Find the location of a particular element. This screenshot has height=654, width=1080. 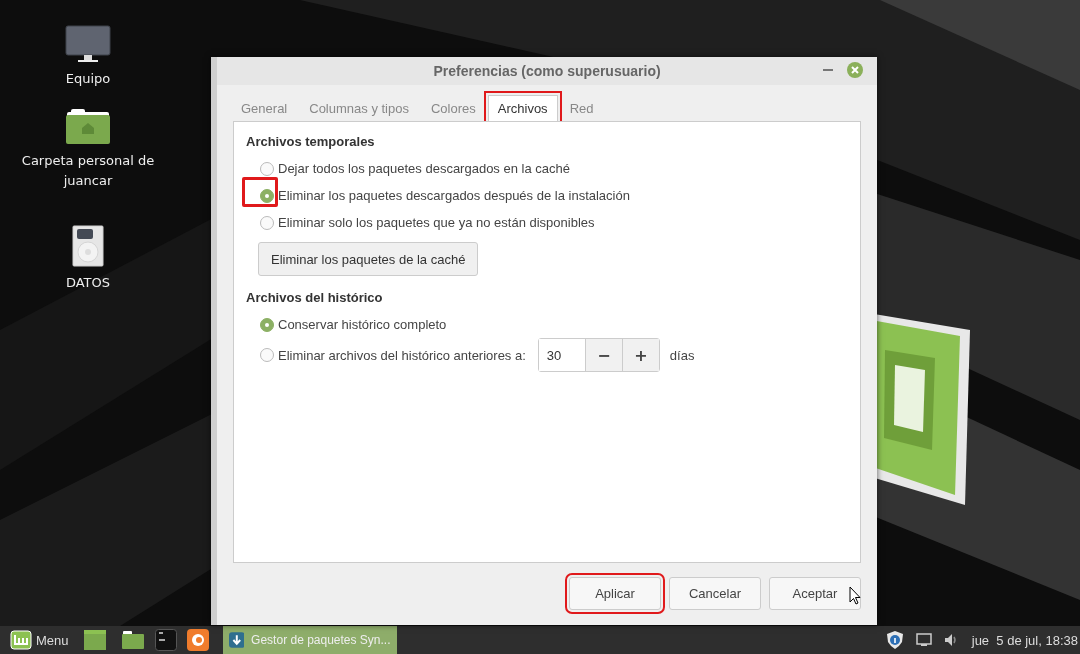

clear-cache-button: Eliminar los paquetes de la caché is located at coordinates (368, 259).